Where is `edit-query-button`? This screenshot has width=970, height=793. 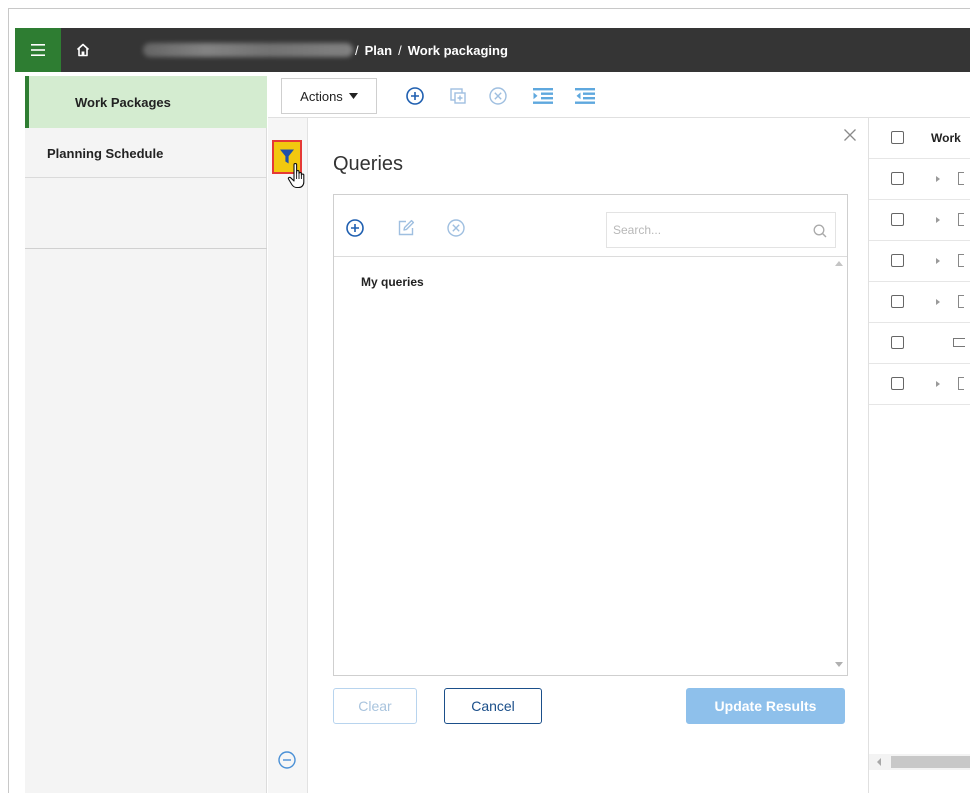 edit-query-button is located at coordinates (406, 228).